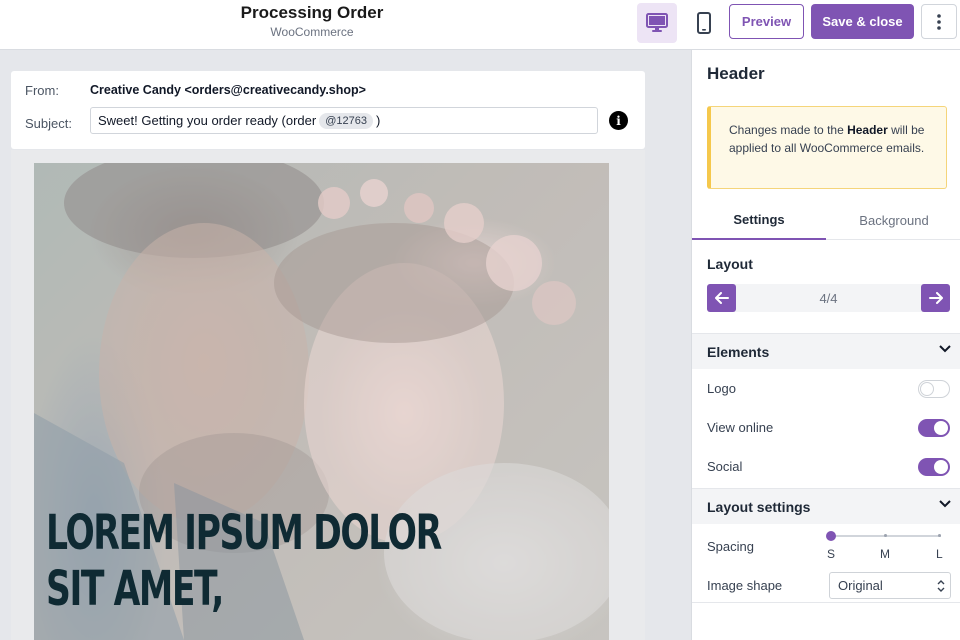 This screenshot has height=640, width=960. I want to click on subject-suffix: ), so click(378, 120).